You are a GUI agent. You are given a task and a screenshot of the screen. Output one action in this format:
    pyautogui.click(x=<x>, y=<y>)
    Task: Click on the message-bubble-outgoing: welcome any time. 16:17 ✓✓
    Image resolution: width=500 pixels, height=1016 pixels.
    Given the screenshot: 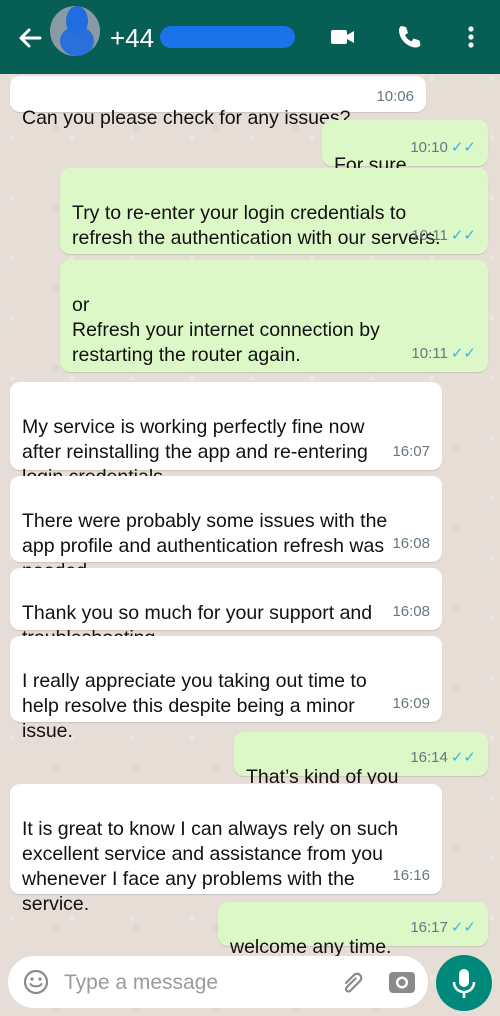 What is the action you would take?
    pyautogui.click(x=353, y=930)
    